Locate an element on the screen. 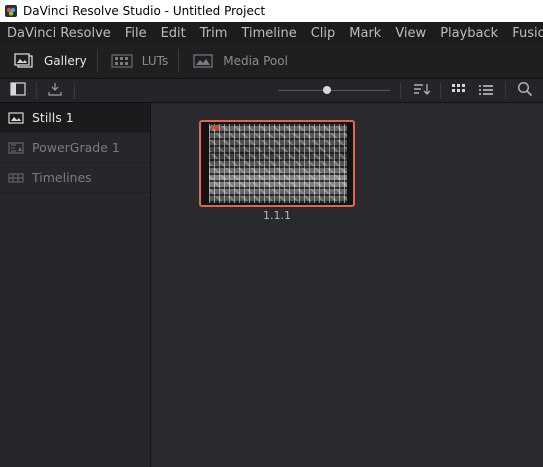  grid-view-icon is located at coordinates (459, 90).